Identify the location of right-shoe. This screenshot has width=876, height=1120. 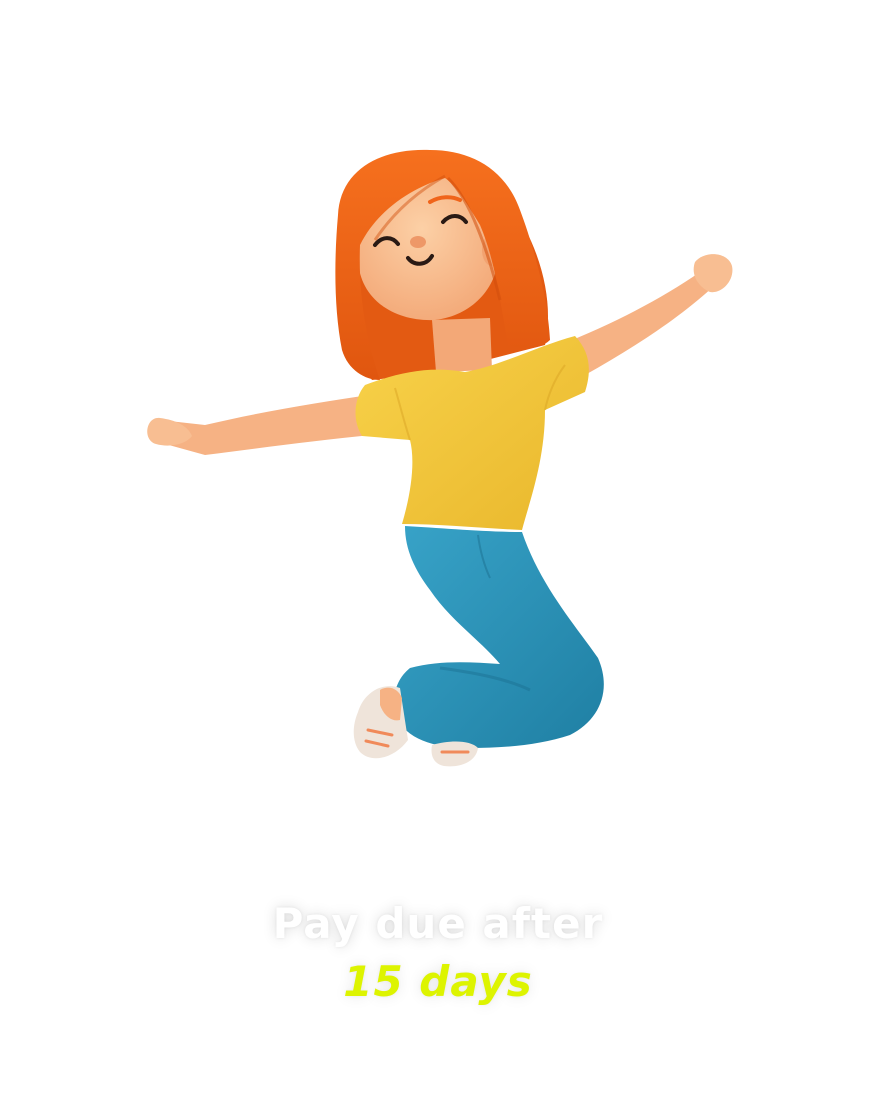
(454, 754).